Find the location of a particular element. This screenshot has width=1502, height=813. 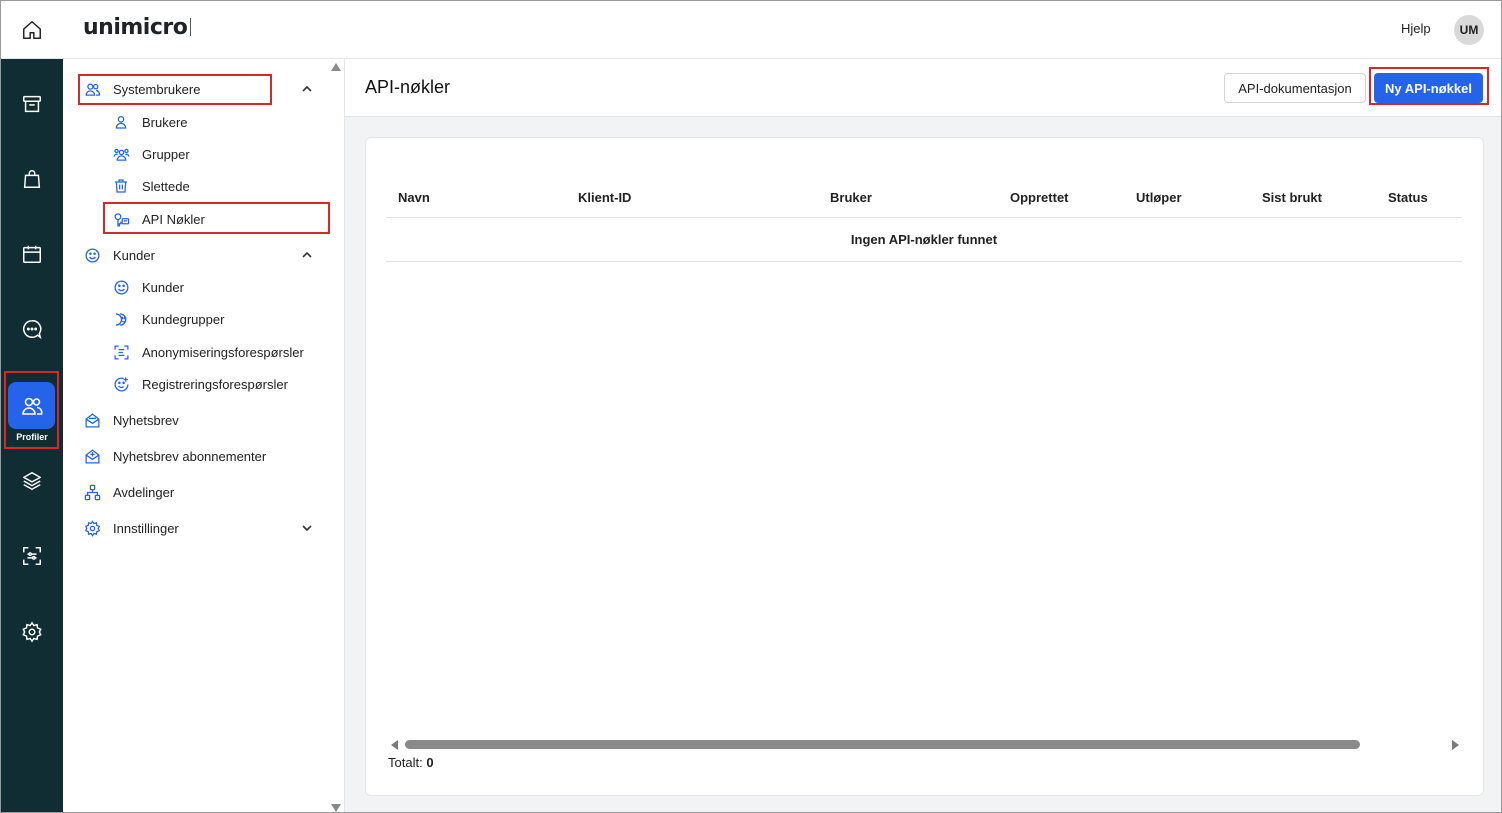

column-header-sist-brukt: Sist brukt is located at coordinates (1292, 197).